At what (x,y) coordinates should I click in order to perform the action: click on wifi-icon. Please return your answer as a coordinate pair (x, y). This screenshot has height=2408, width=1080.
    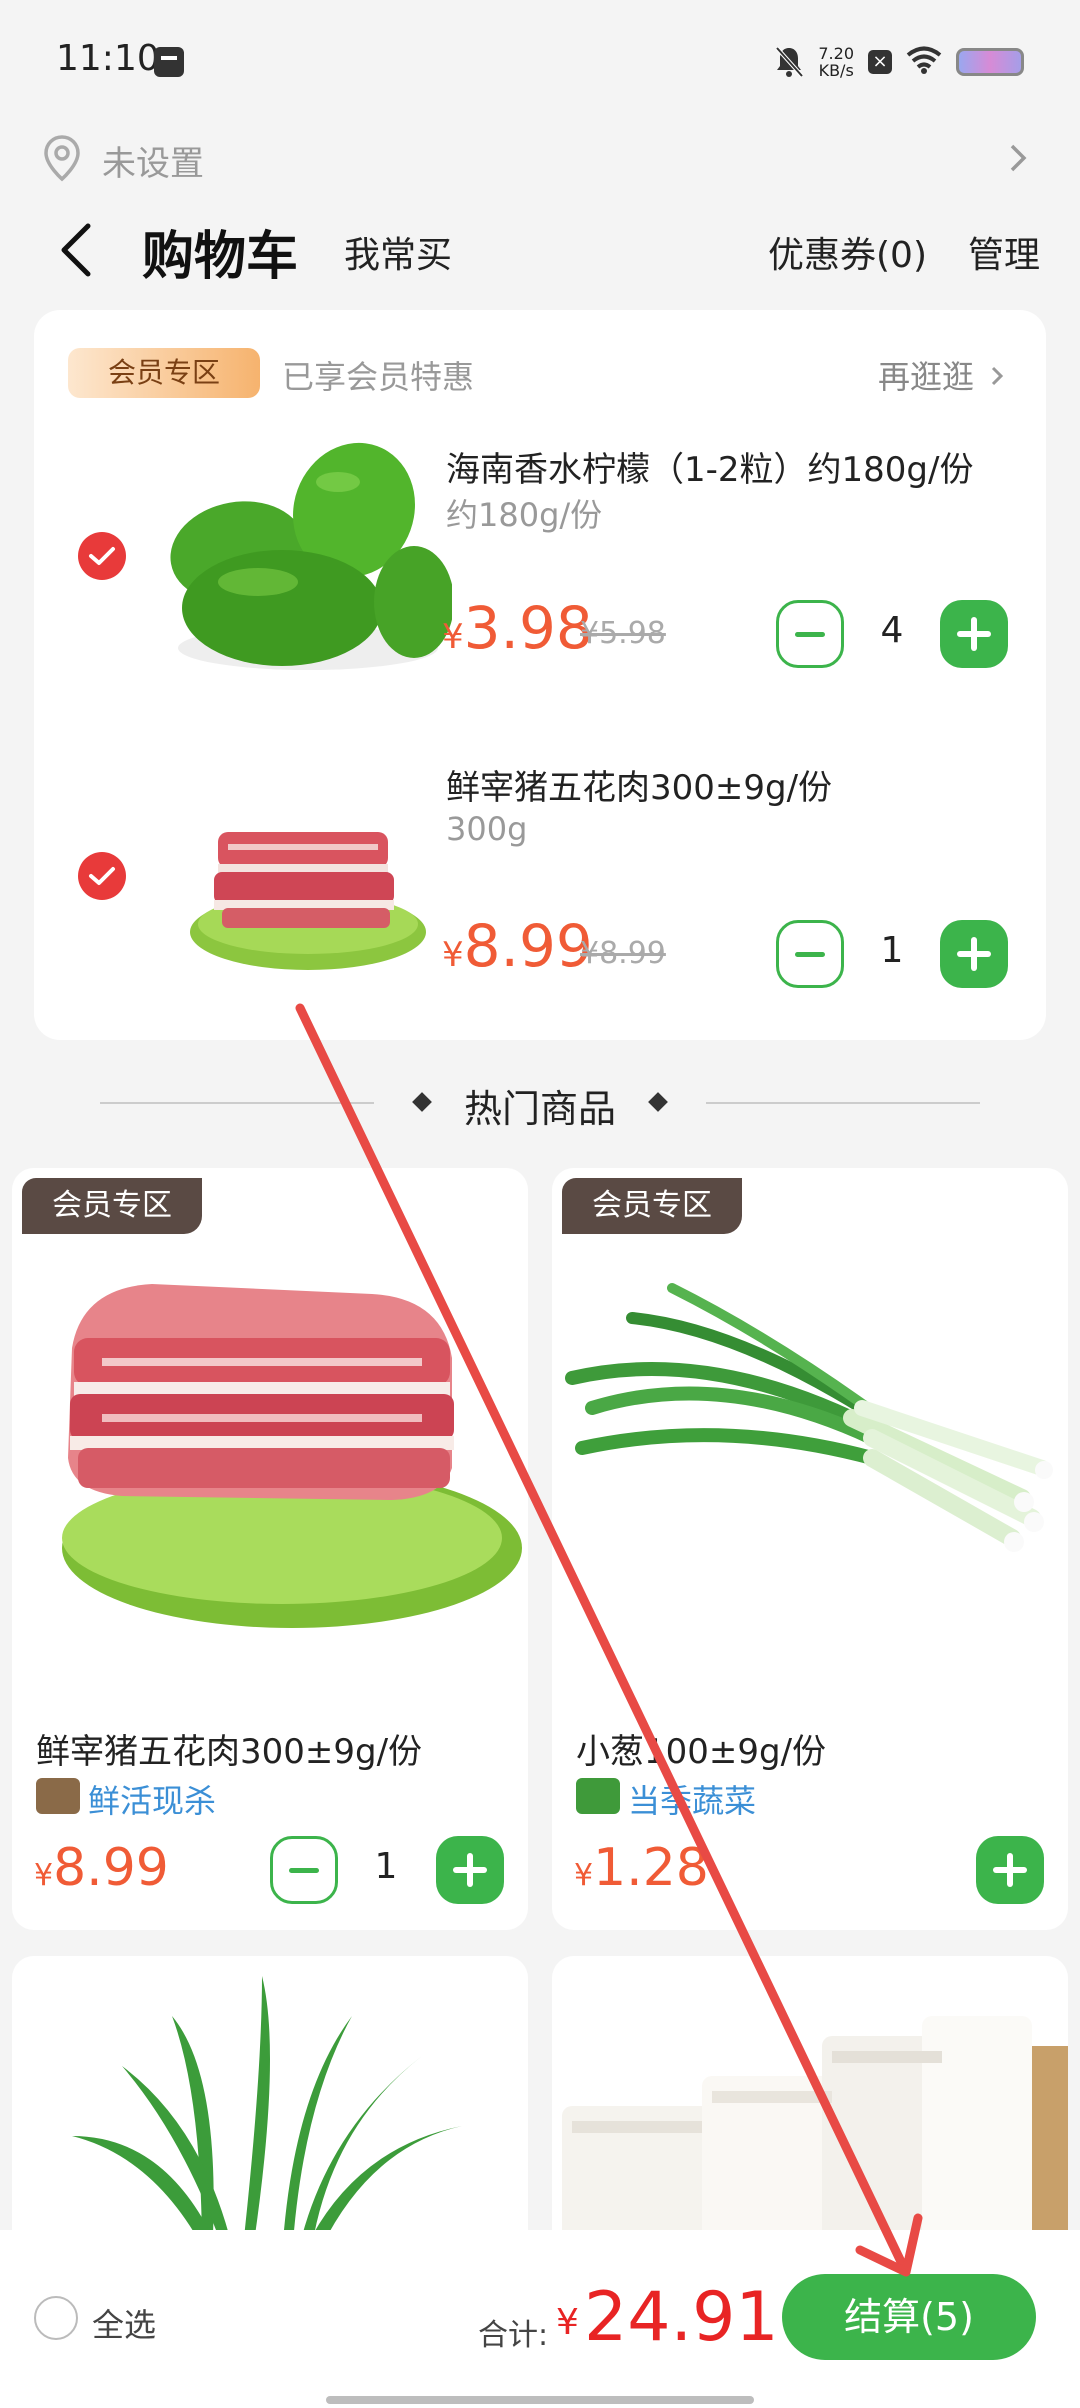
    Looking at the image, I should click on (924, 62).